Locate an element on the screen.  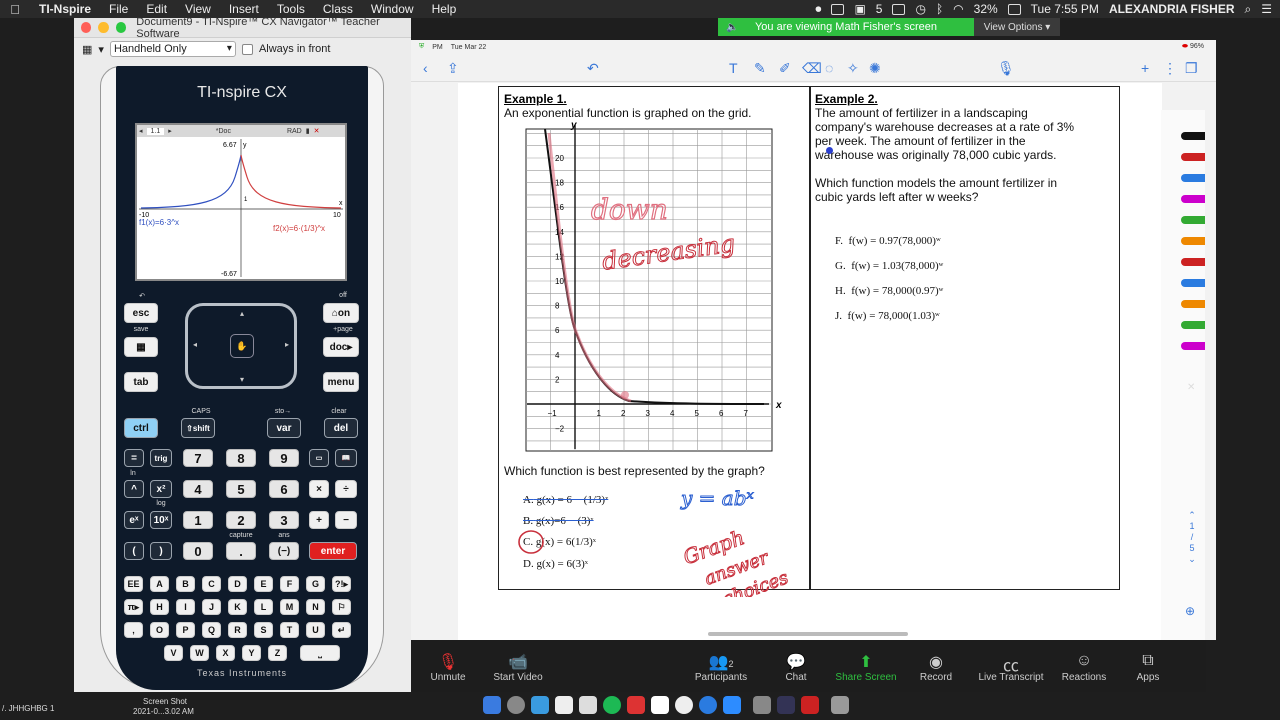
choice-j: J. f(w) = 78,000(1.03)ʷ is located at coordinates (887, 316).